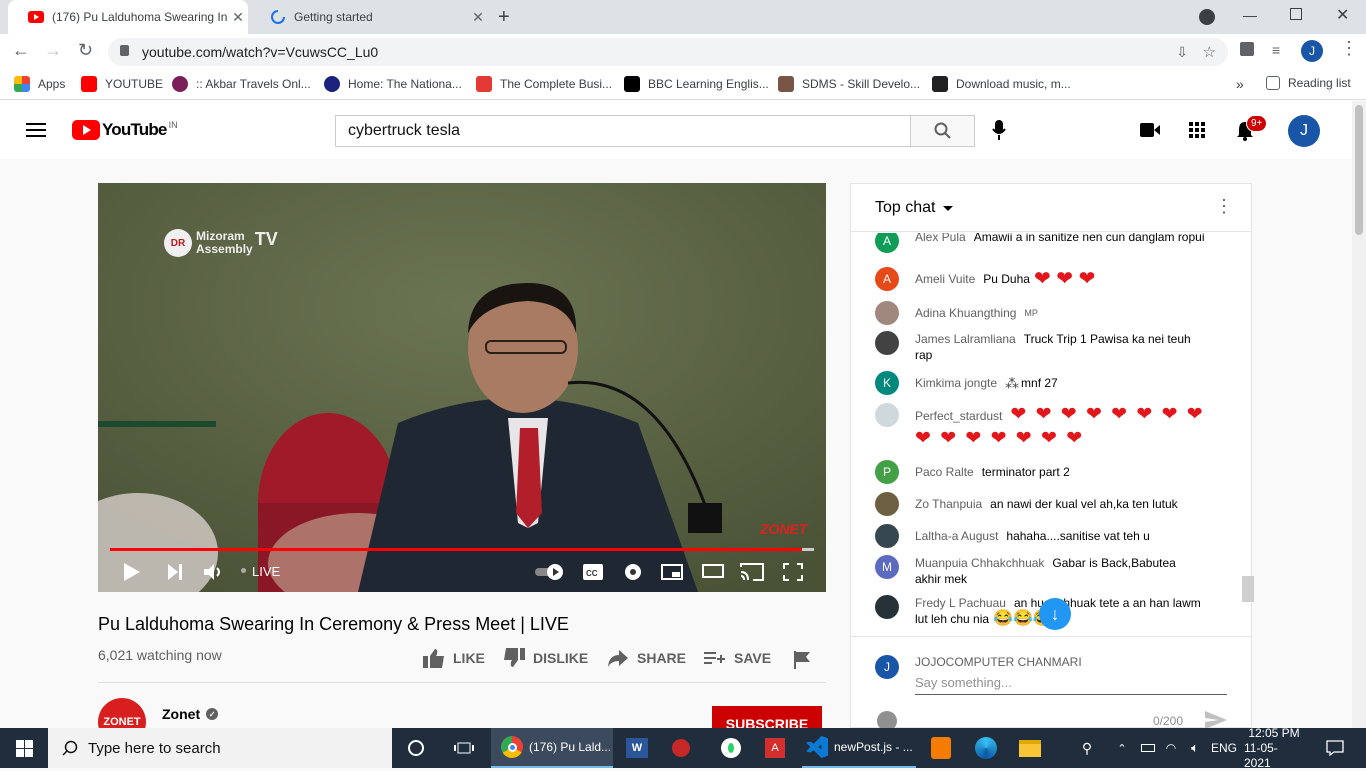 The height and width of the screenshot is (771, 1366). I want to click on scroll-down-arrow-icon: ↓, so click(1055, 614).